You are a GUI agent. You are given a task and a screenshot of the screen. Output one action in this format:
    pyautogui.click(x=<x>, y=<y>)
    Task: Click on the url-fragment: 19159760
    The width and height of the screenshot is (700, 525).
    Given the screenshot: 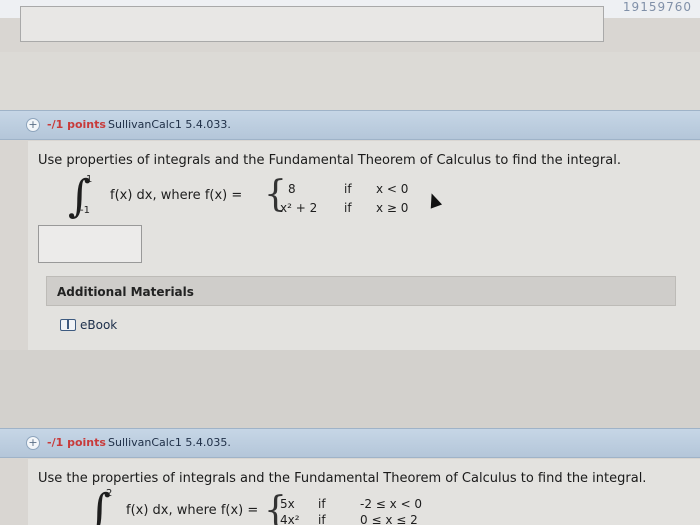 What is the action you would take?
    pyautogui.click(x=657, y=7)
    